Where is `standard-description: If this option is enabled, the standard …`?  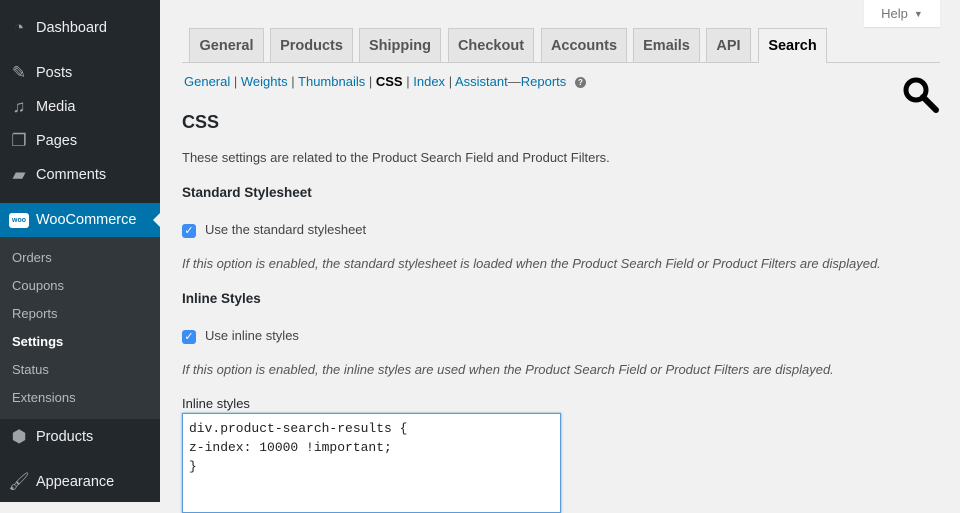 standard-description: If this option is enabled, the standard … is located at coordinates (531, 263).